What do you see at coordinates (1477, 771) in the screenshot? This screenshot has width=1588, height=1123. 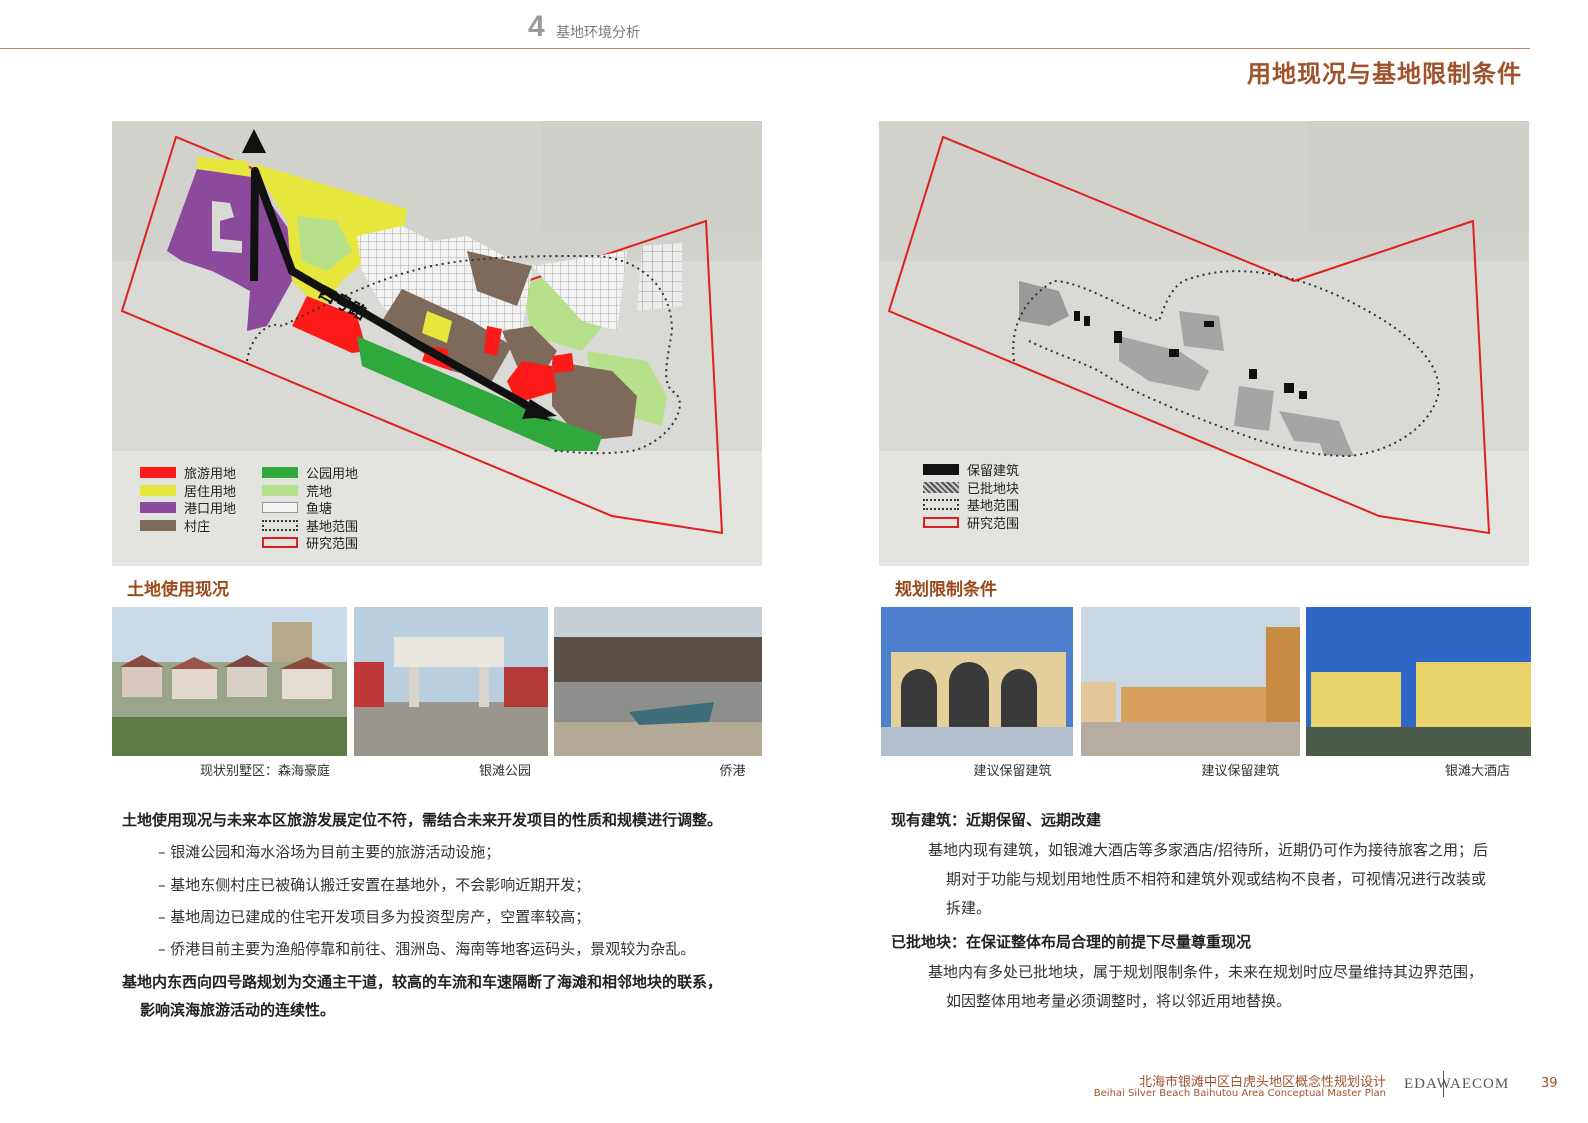 I see `caption-hotel: 银滩大酒店` at bounding box center [1477, 771].